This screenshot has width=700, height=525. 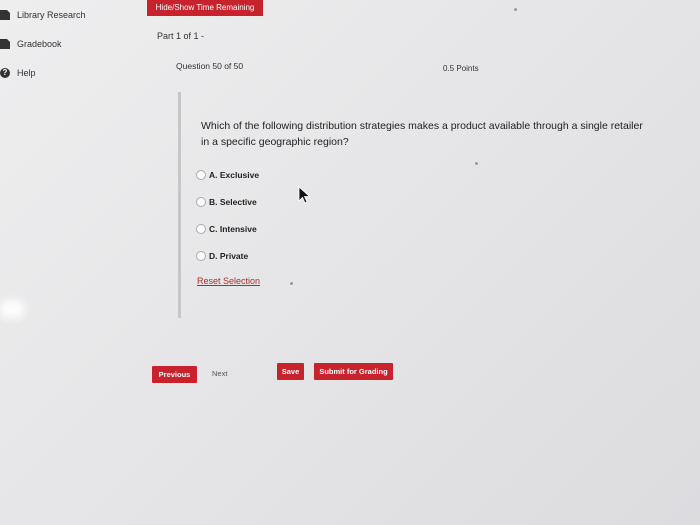 What do you see at coordinates (51, 15) in the screenshot?
I see `sidebar-item-label: Library Research` at bounding box center [51, 15].